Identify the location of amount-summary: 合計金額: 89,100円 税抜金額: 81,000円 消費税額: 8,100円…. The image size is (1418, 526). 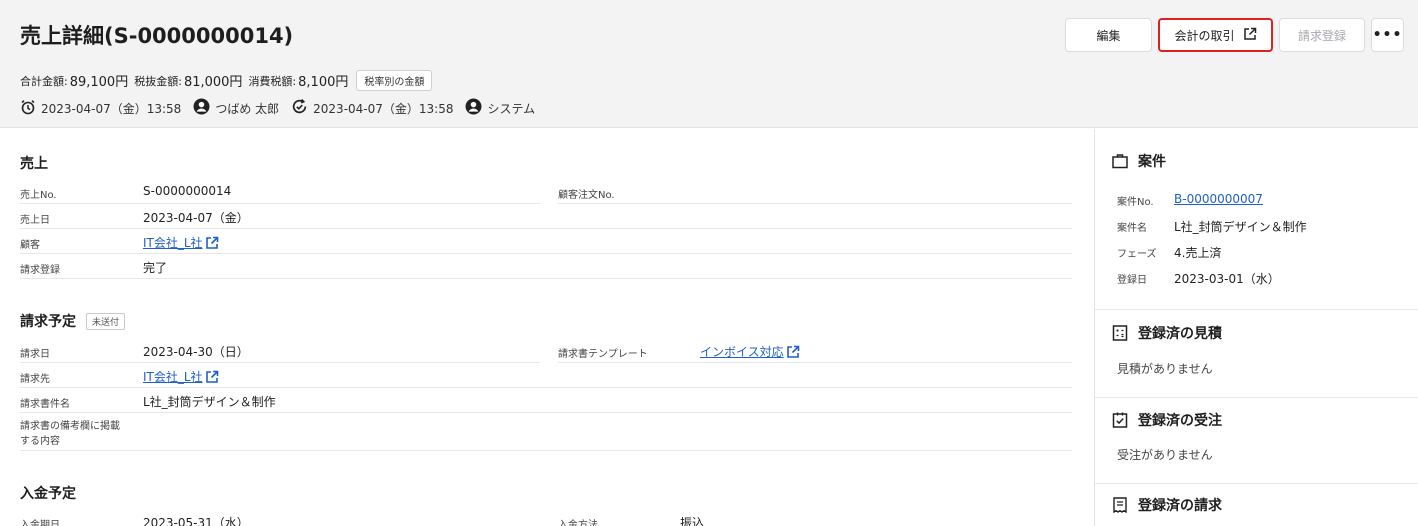
(226, 80).